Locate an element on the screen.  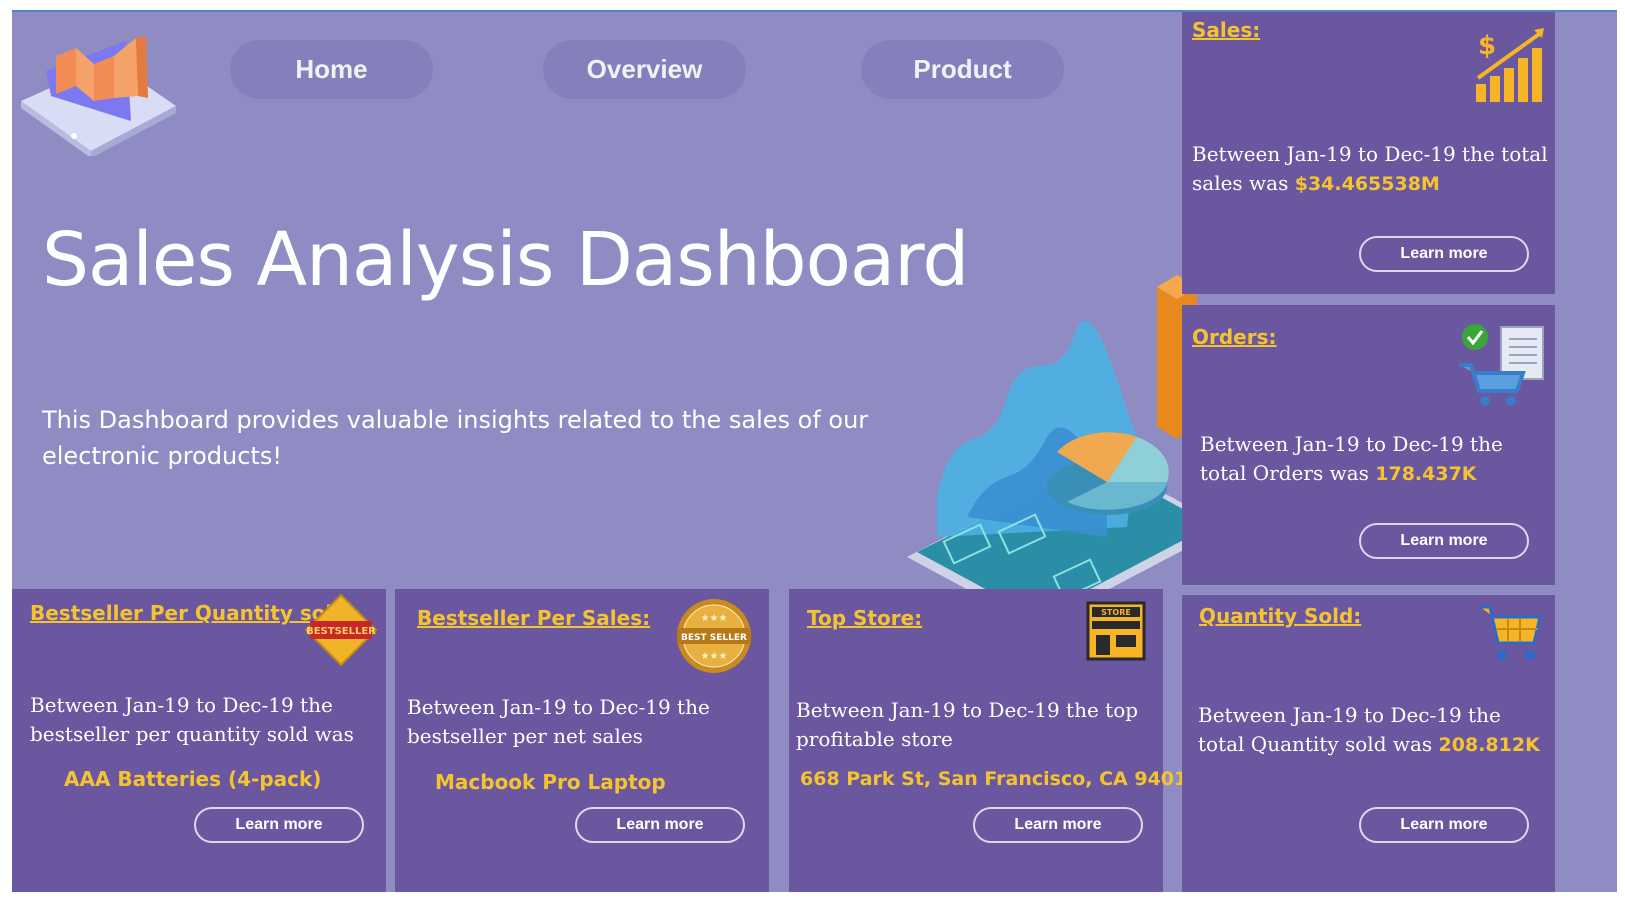
bestseller-sales-title: Bestseller Per Sales: is located at coordinates (534, 618).